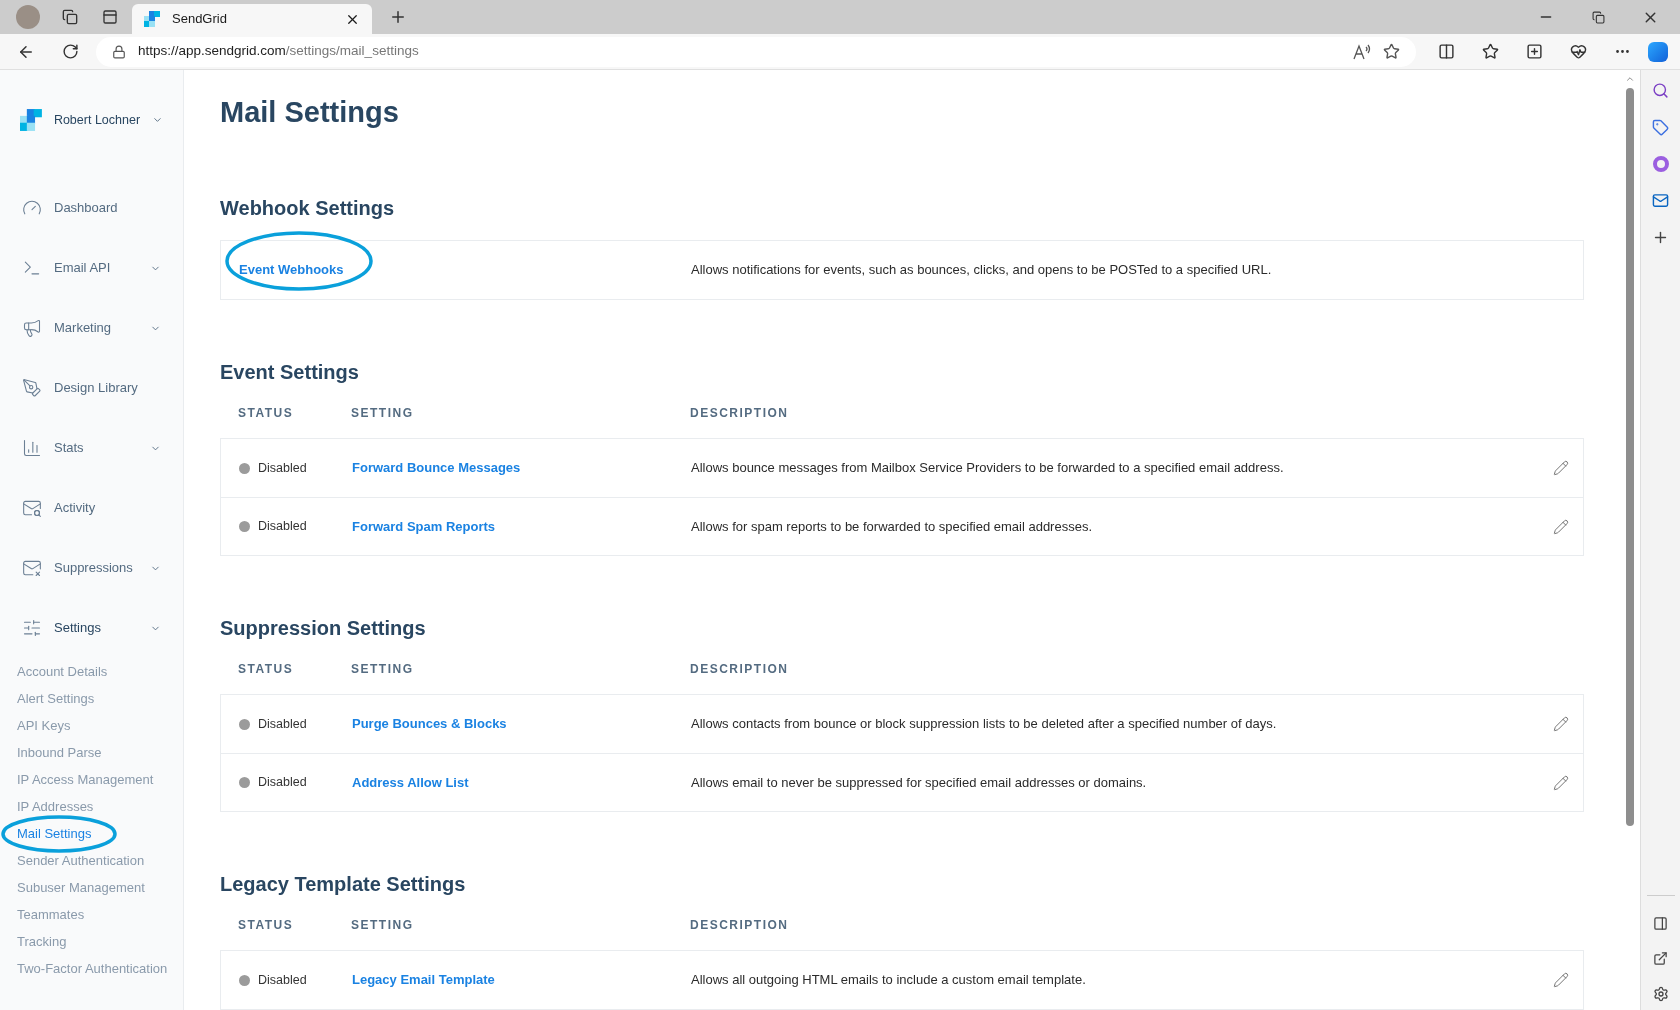 This screenshot has width=1680, height=1010. What do you see at coordinates (94, 806) in the screenshot?
I see `submenu-link: IP Addresses` at bounding box center [94, 806].